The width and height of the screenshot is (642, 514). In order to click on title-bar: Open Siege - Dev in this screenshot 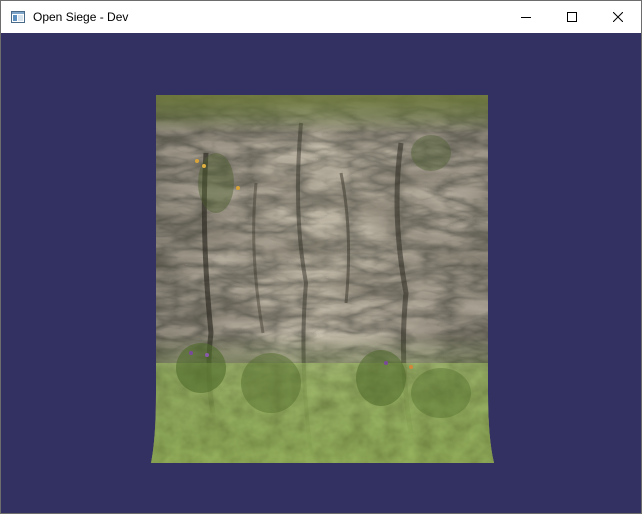, I will do `click(321, 17)`.